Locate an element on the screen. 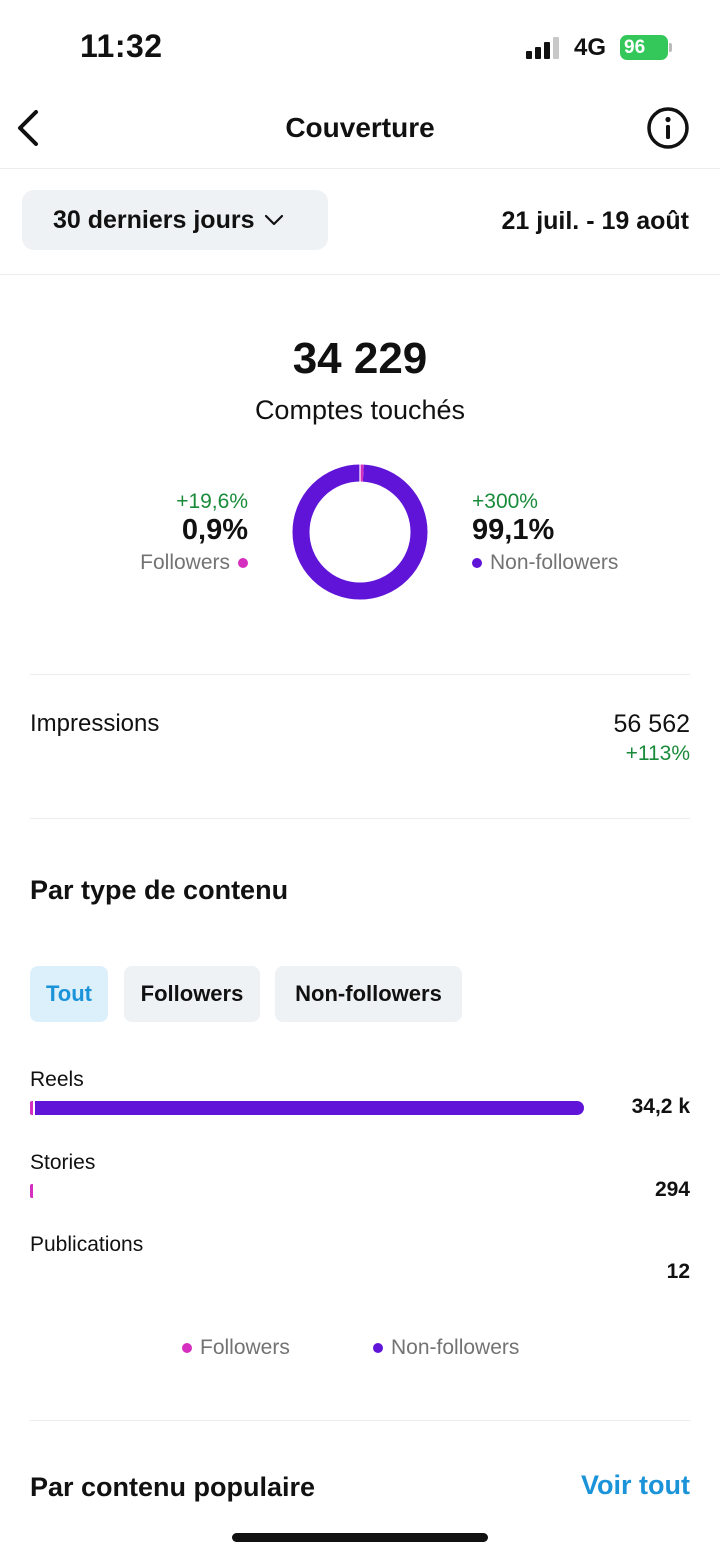 The height and width of the screenshot is (1558, 720). info-circle-icon is located at coordinates (668, 128).